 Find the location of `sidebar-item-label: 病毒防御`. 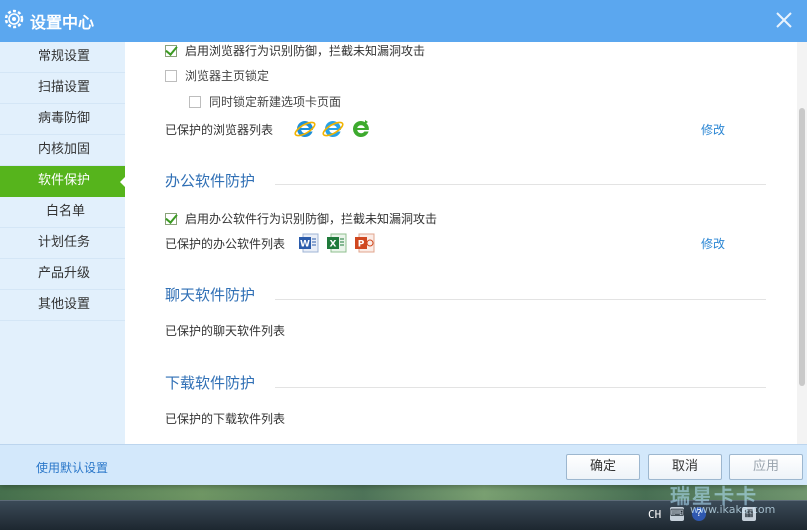

sidebar-item-label: 病毒防御 is located at coordinates (64, 118).